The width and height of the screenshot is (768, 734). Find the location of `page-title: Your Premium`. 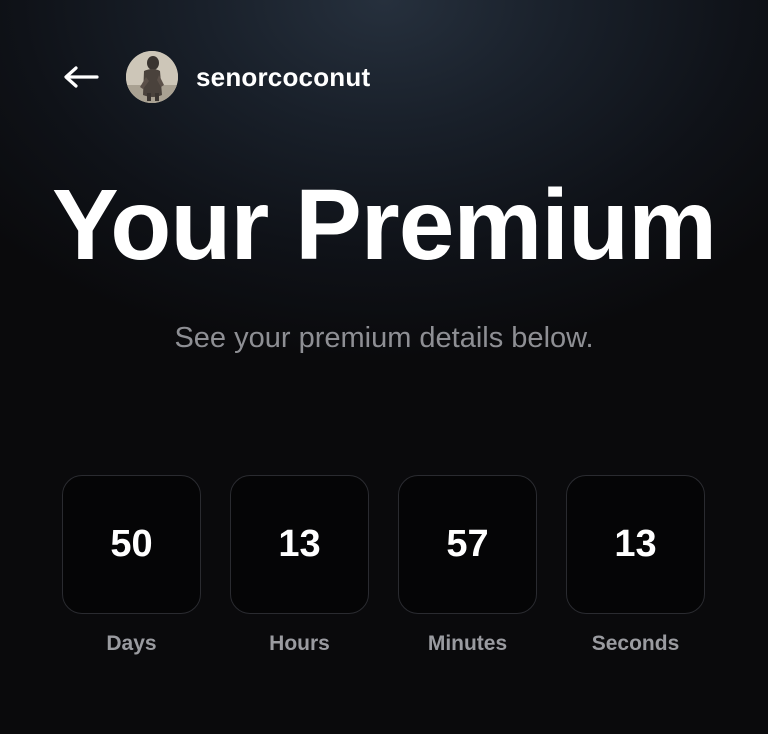

page-title: Your Premium is located at coordinates (384, 225).